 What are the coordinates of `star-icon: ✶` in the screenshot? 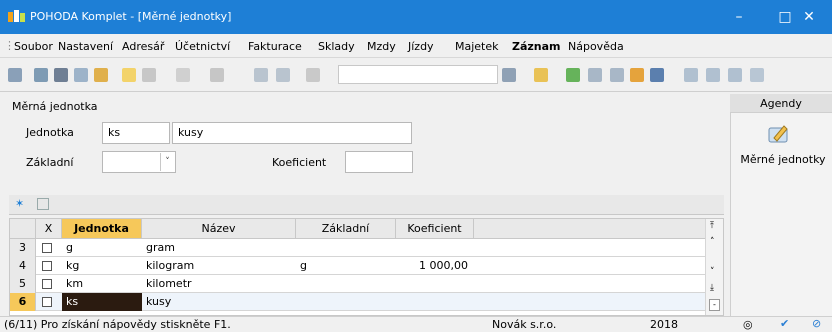 It's located at (19, 203).